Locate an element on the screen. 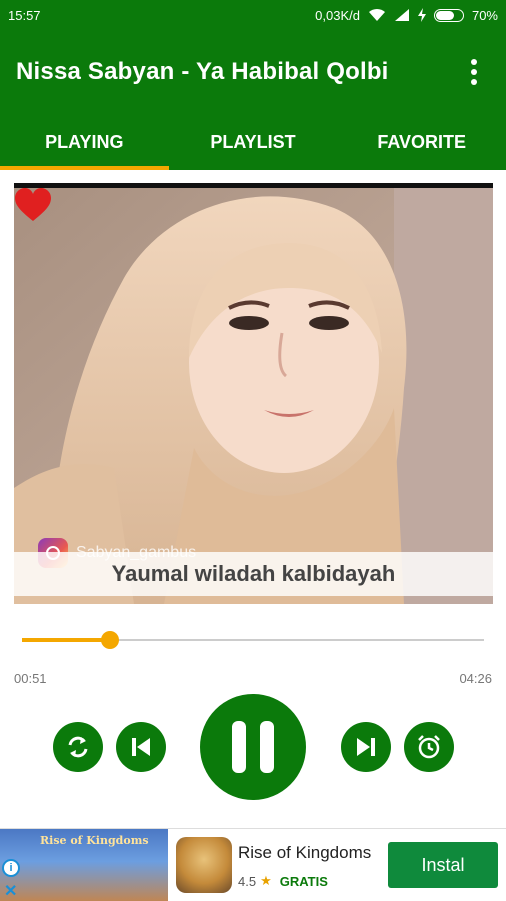  repeat-button is located at coordinates (78, 747).